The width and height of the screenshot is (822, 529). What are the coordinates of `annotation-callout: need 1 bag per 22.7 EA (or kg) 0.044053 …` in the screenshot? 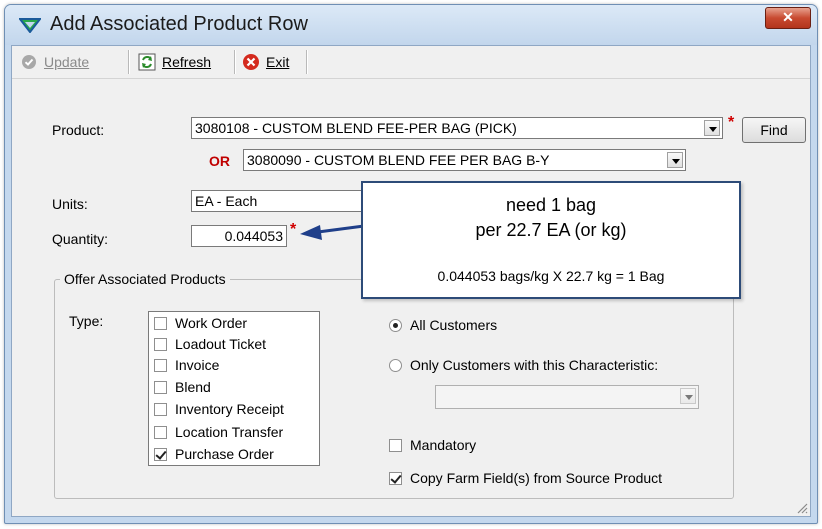 It's located at (551, 240).